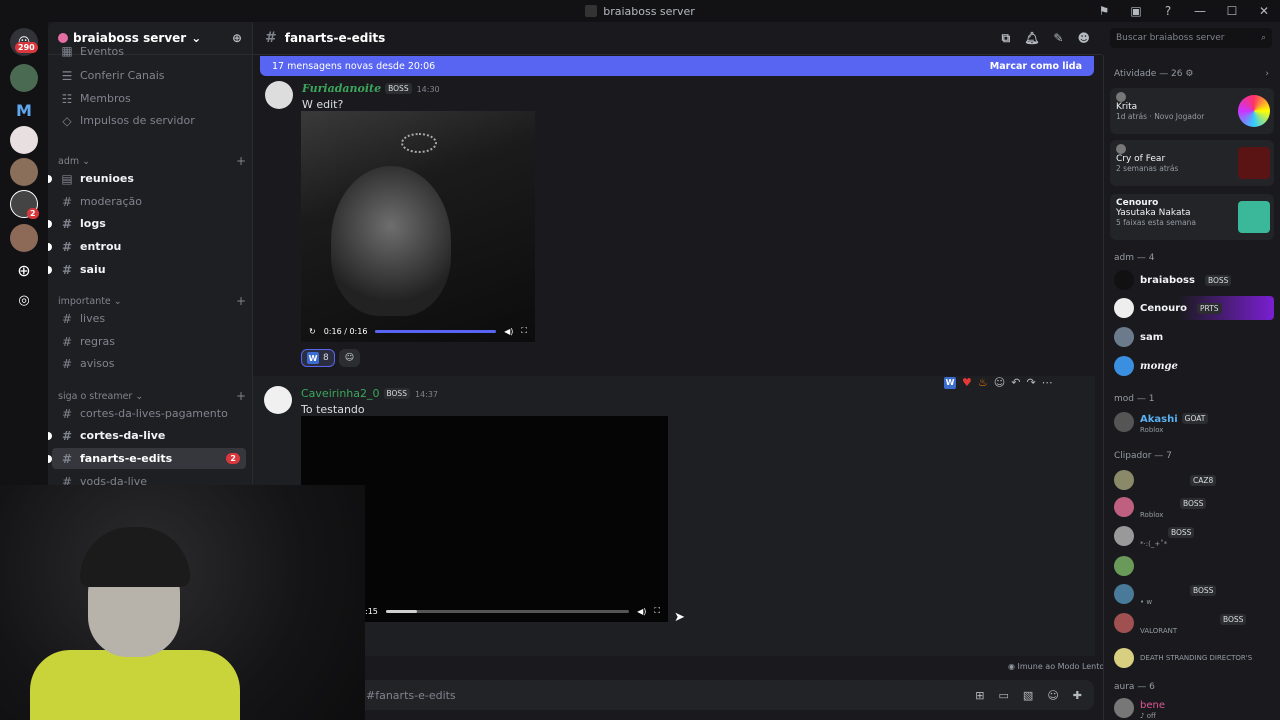 The image size is (1280, 720). What do you see at coordinates (147, 178) in the screenshot?
I see `channel-reunioes: ▤ reunioes` at bounding box center [147, 178].